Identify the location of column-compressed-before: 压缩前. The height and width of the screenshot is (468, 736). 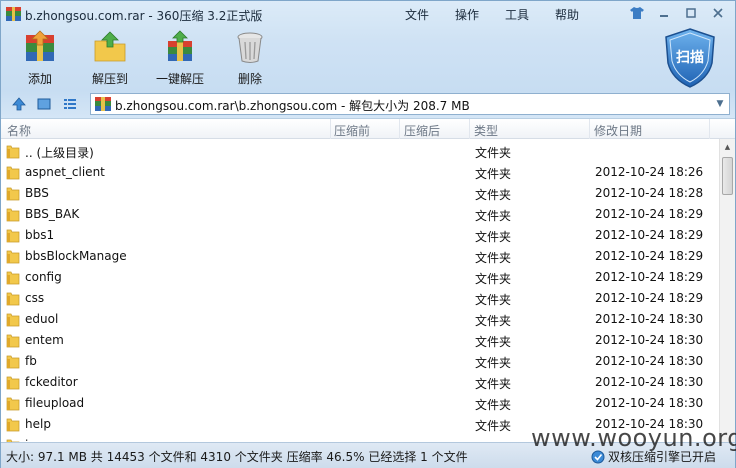
(352, 130).